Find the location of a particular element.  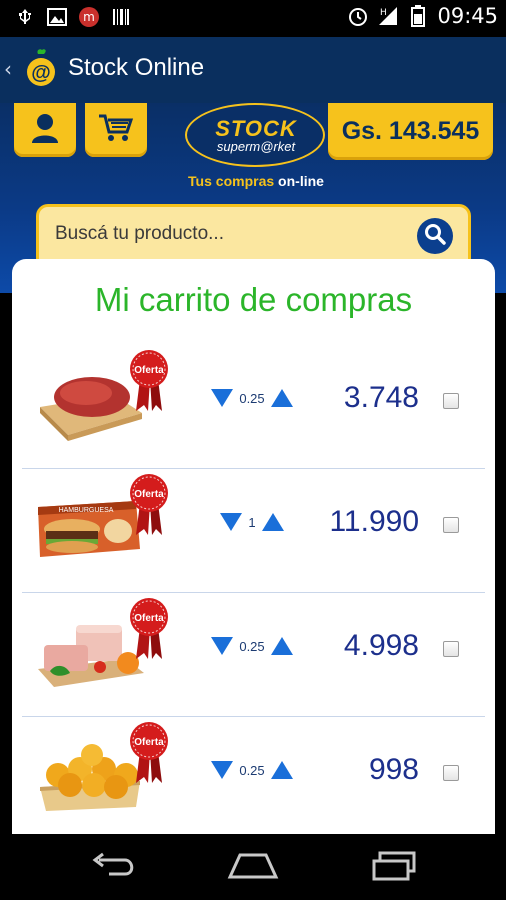

svg-text: H is located at coordinates (383, 13).